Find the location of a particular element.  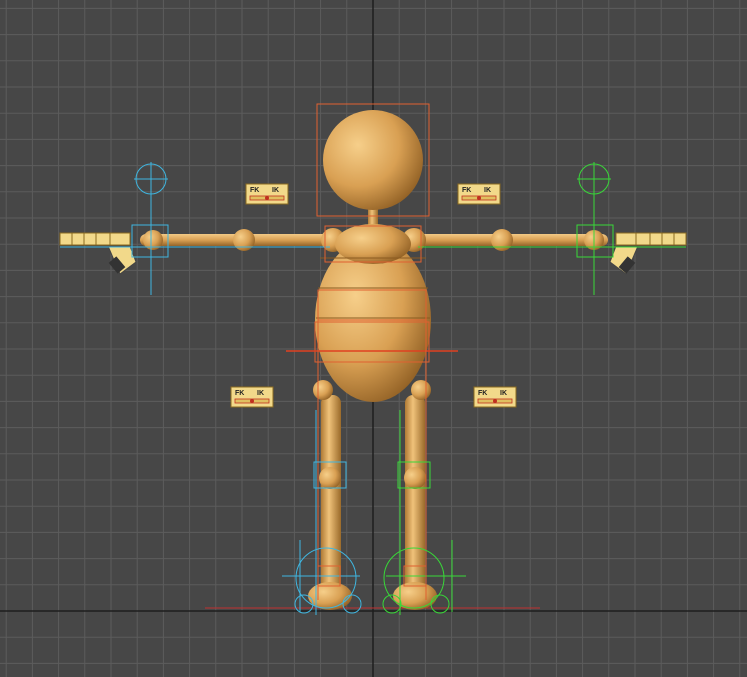

fkik-switch-arm-right: FK IK is located at coordinates (267, 194).